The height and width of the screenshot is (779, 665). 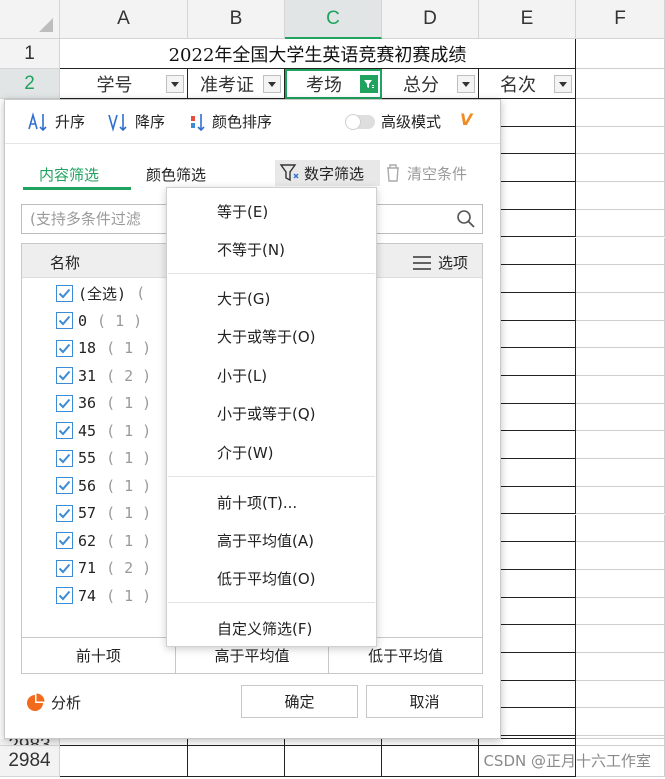 What do you see at coordinates (176, 174) in the screenshot?
I see `tab-color-filter: 颜色筛选` at bounding box center [176, 174].